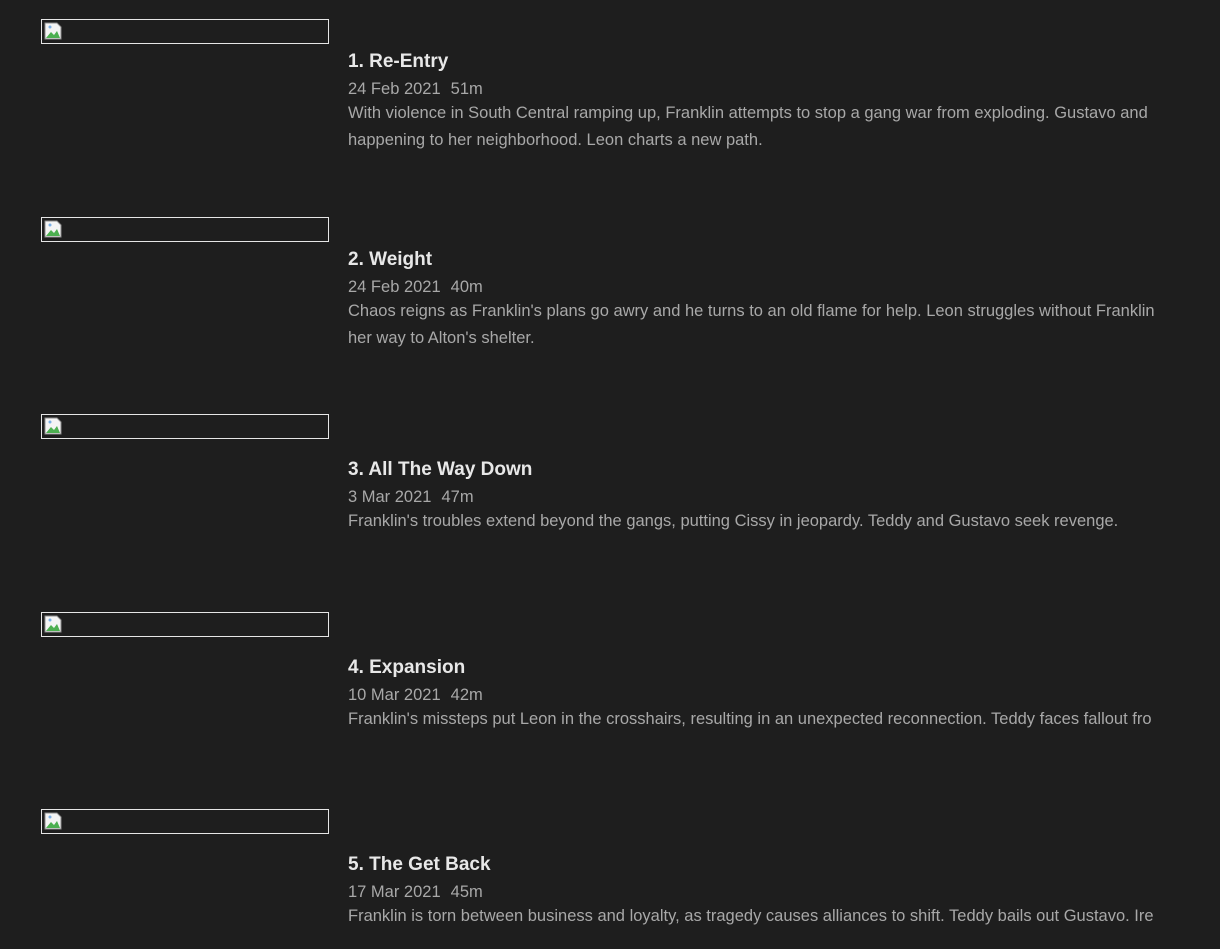  Describe the element at coordinates (466, 892) in the screenshot. I see `episode-runtime: 45m` at that location.